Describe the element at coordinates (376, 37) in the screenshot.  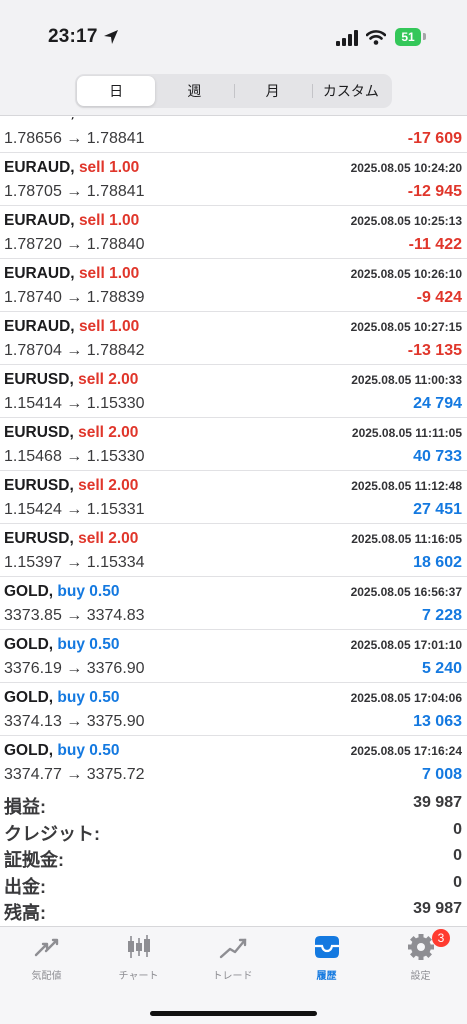
I see `wifi-icon` at that location.